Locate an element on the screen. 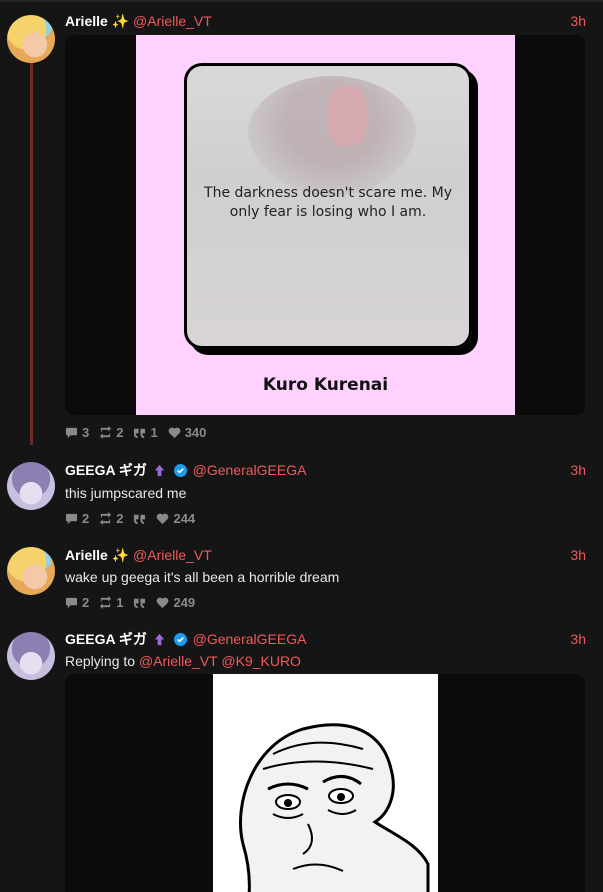  tweet-text: this jumpscared me is located at coordinates (126, 493).